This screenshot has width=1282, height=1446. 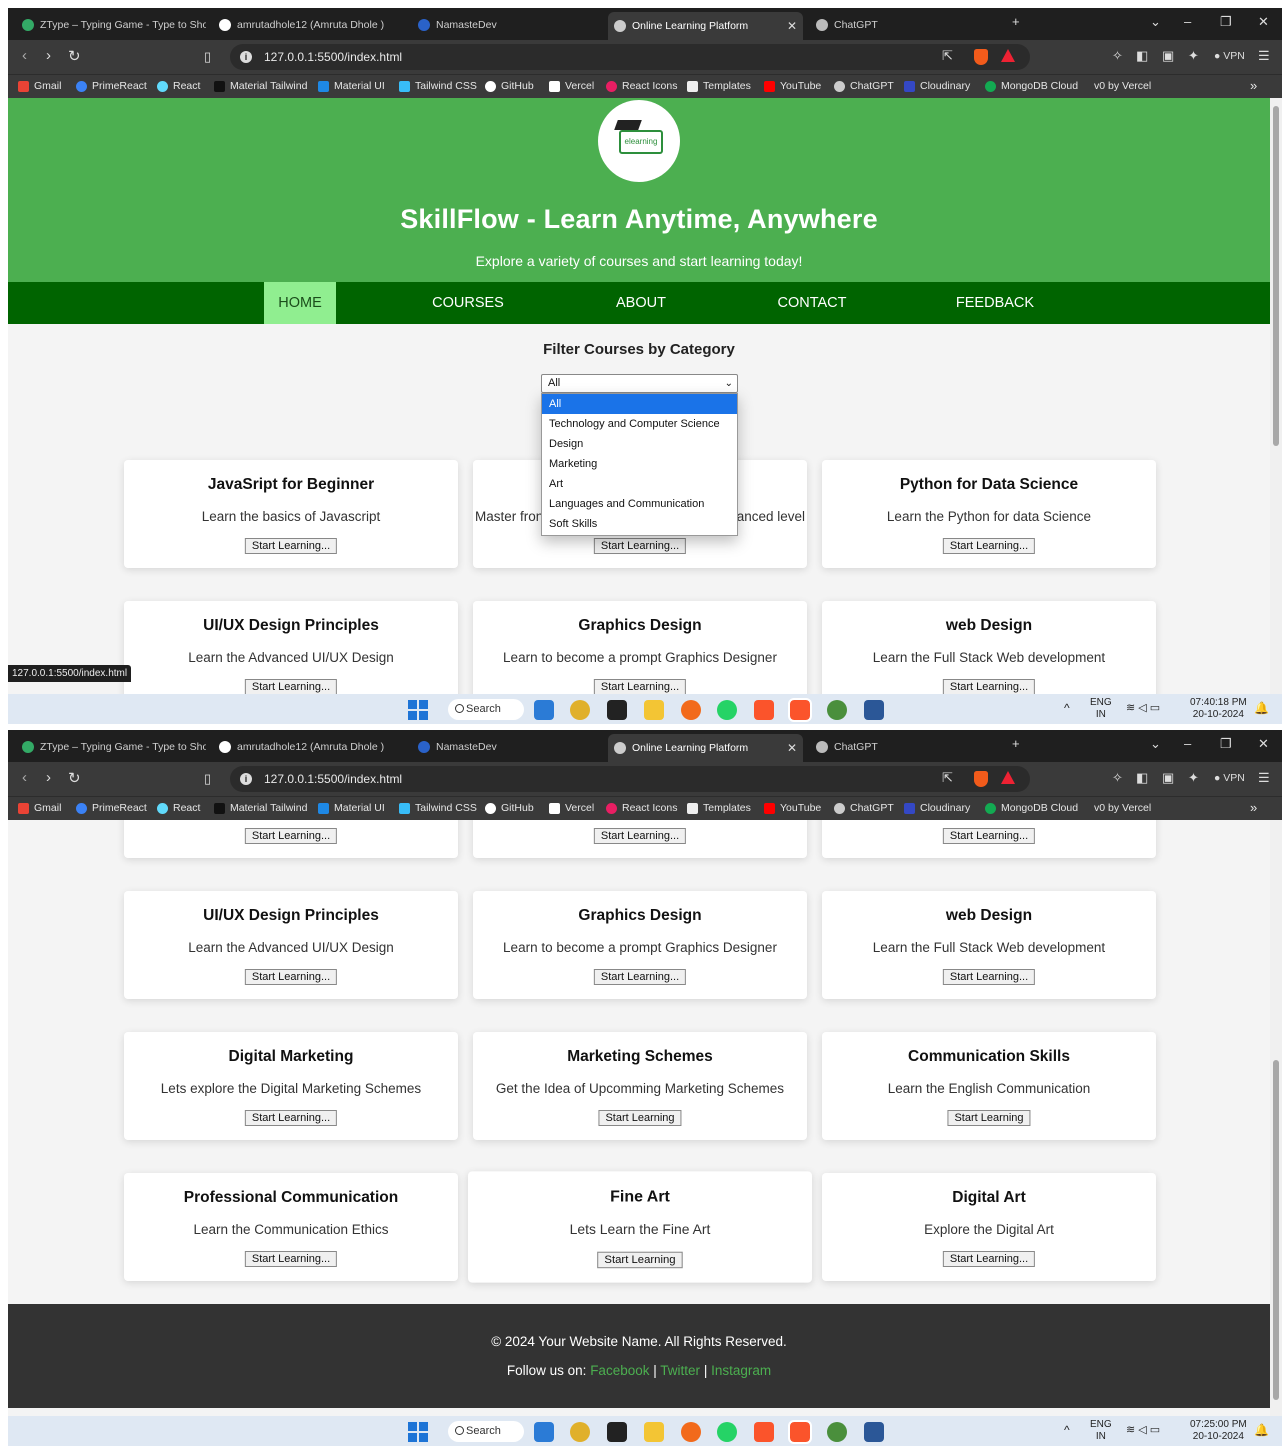 What do you see at coordinates (308, 25) in the screenshot?
I see `tab-github: amrutadhole12 (Amruta Dhole )` at bounding box center [308, 25].